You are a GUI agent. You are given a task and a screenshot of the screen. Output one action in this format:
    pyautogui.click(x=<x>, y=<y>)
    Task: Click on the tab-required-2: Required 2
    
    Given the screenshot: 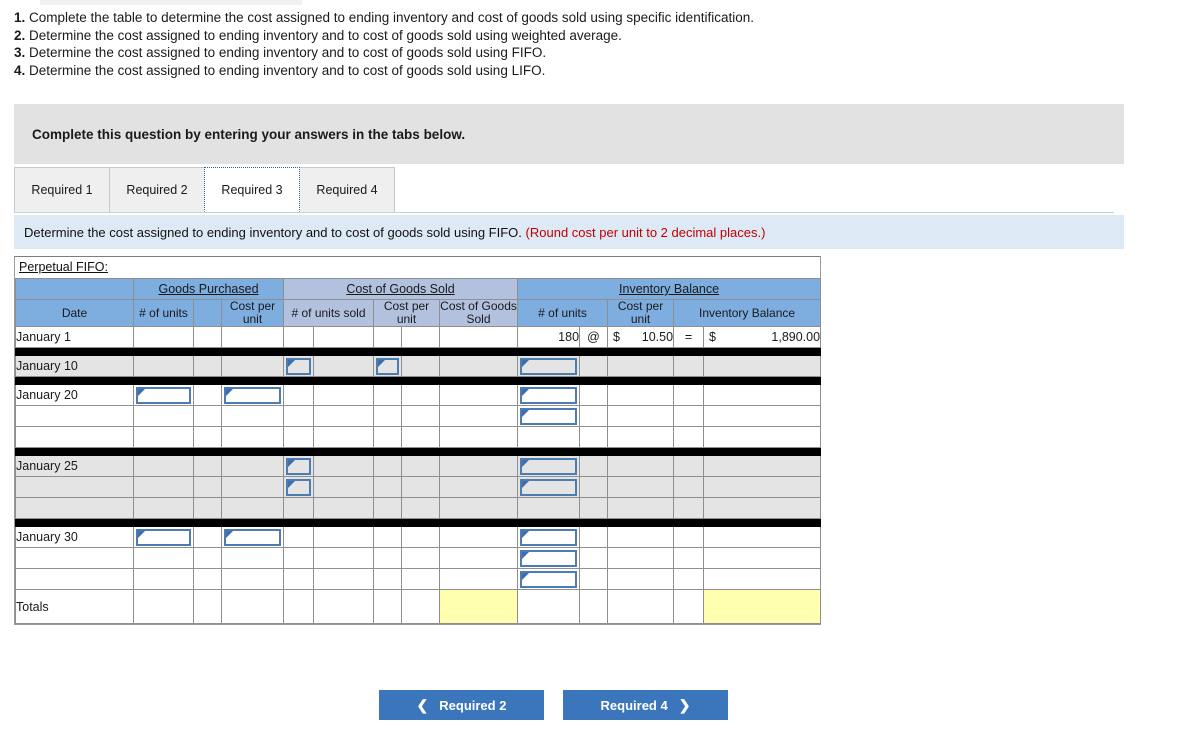 What is the action you would take?
    pyautogui.click(x=157, y=189)
    